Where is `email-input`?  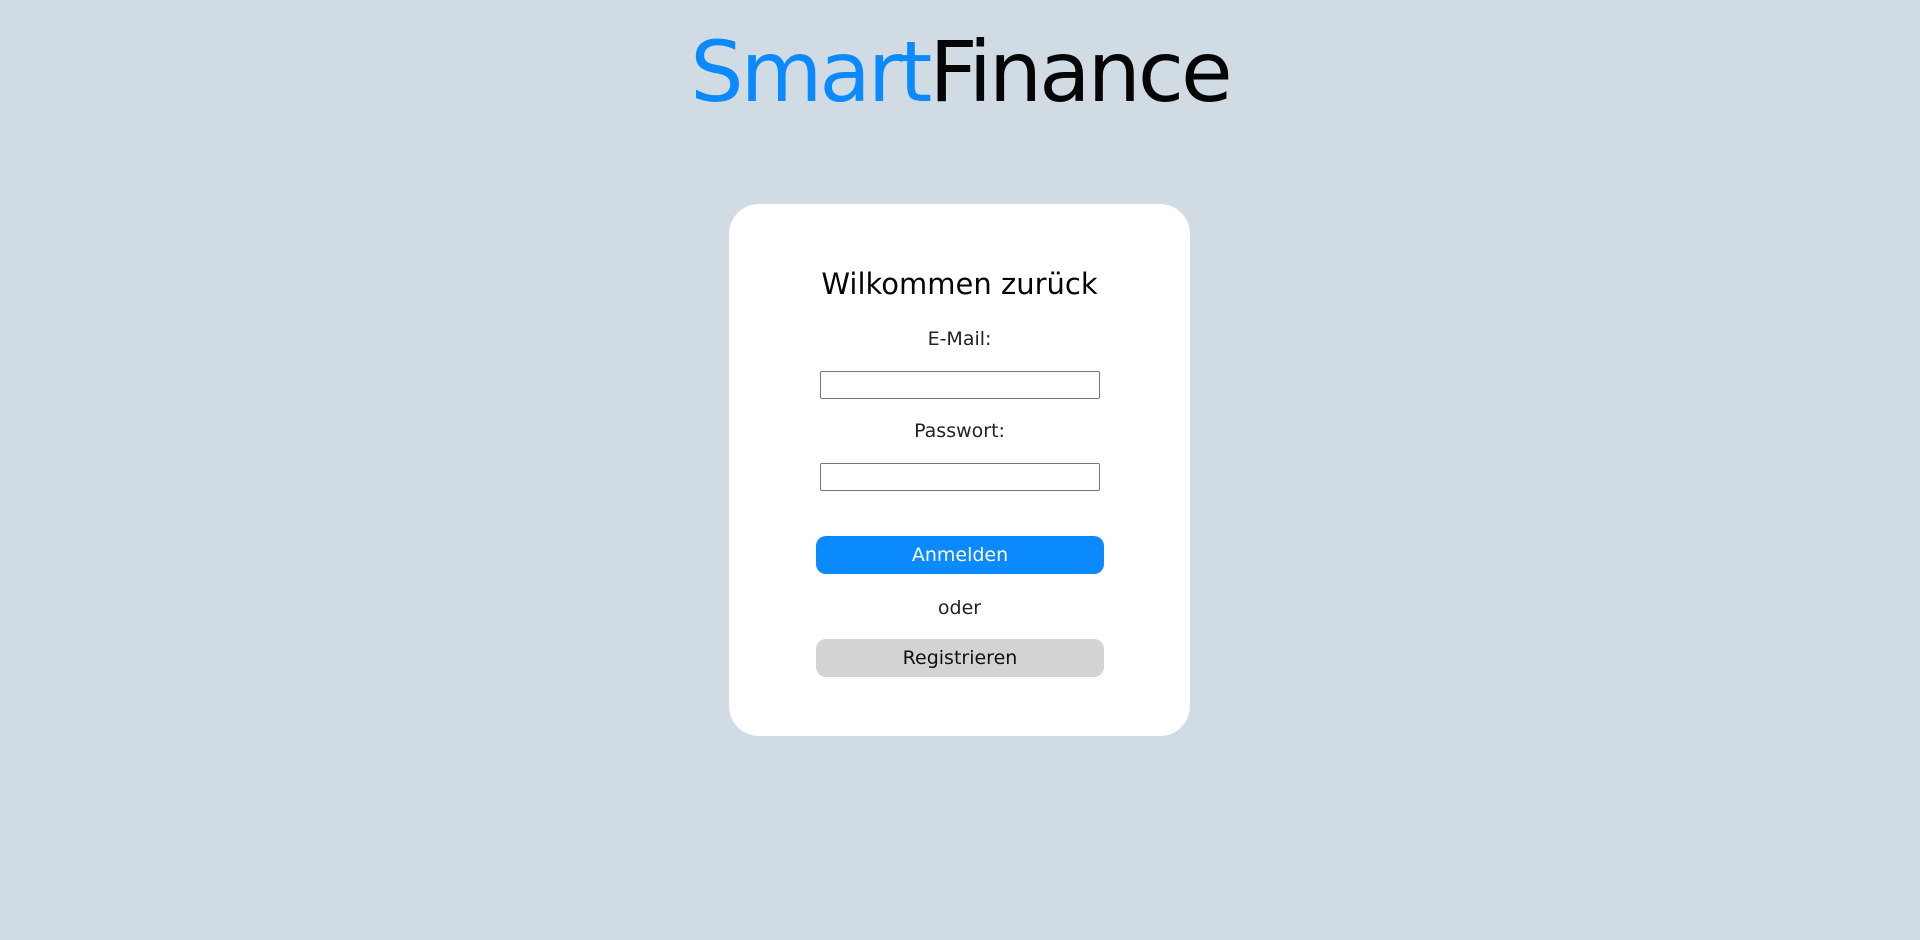 email-input is located at coordinates (960, 385).